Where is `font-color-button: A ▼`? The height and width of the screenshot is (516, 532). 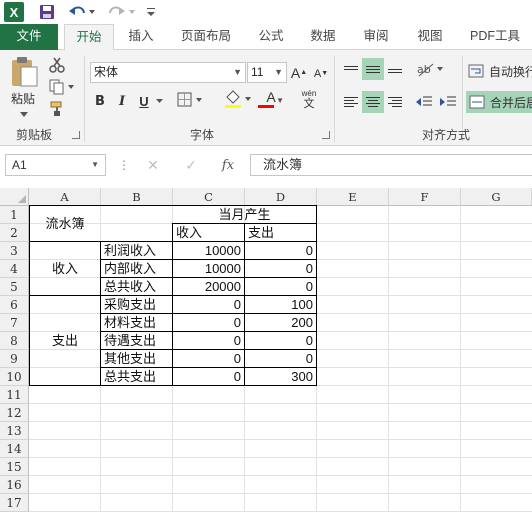 font-color-button: A ▼ is located at coordinates (271, 99).